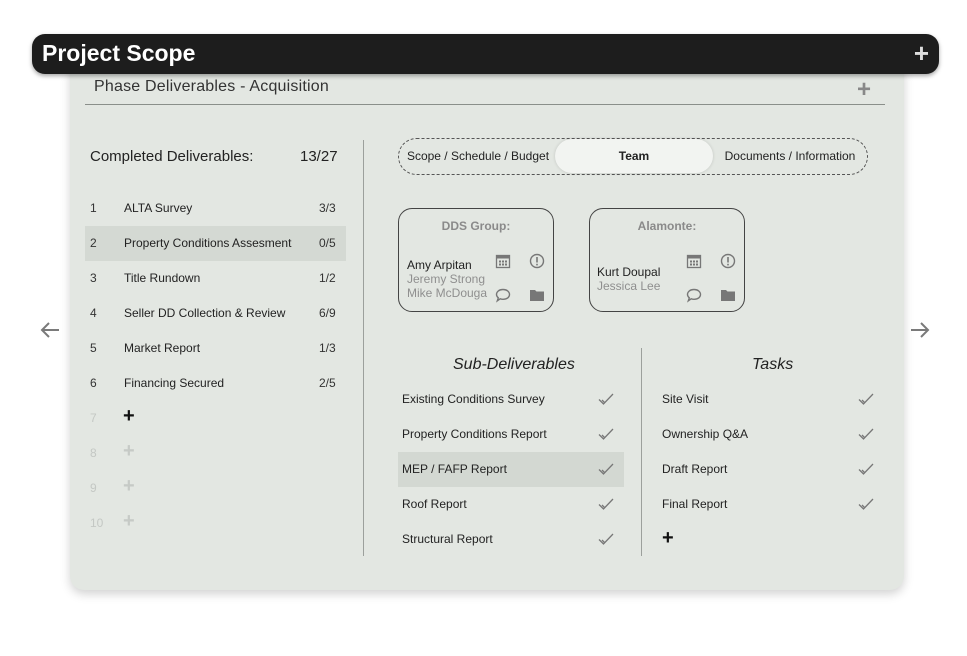 This screenshot has width=967, height=656. Describe the element at coordinates (771, 469) in the screenshot. I see `task-item: Draft Report` at that location.